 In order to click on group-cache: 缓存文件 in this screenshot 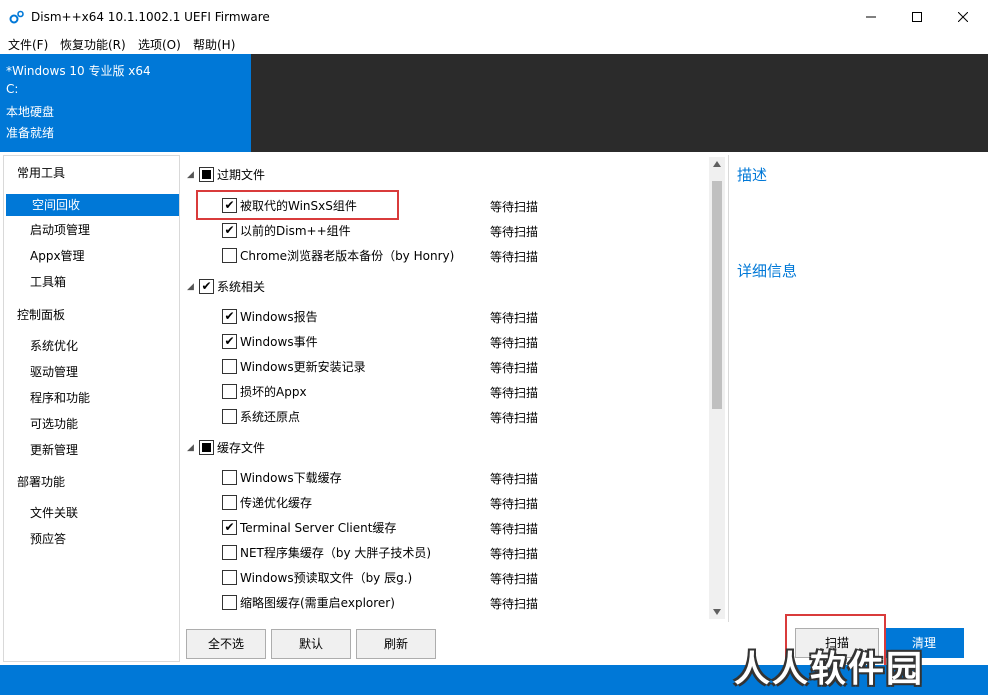, I will do `click(232, 447)`.